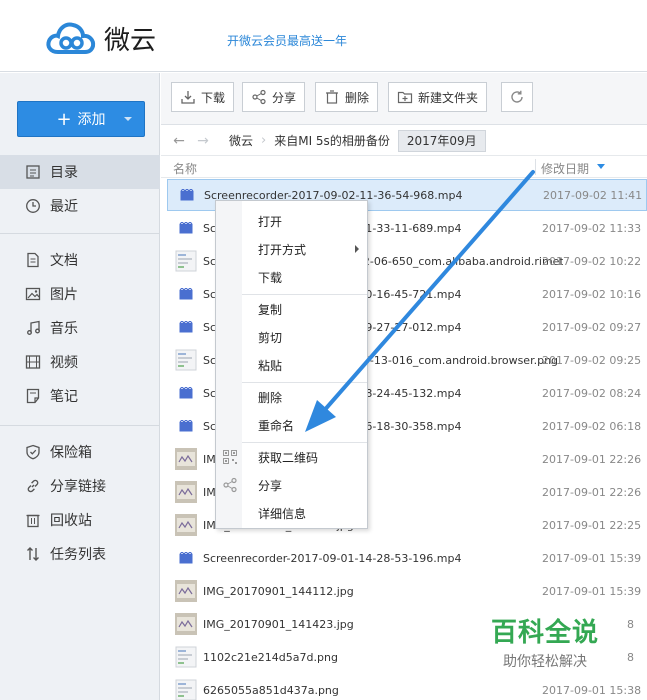  Describe the element at coordinates (288, 457) in the screenshot. I see `menu-item-label: 获取二维码` at that location.